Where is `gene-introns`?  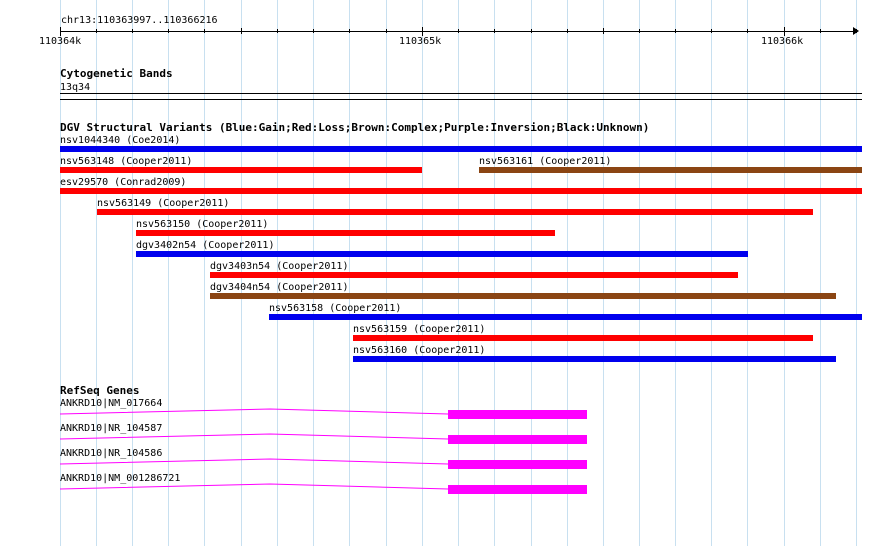
gene-introns is located at coordinates (254, 449).